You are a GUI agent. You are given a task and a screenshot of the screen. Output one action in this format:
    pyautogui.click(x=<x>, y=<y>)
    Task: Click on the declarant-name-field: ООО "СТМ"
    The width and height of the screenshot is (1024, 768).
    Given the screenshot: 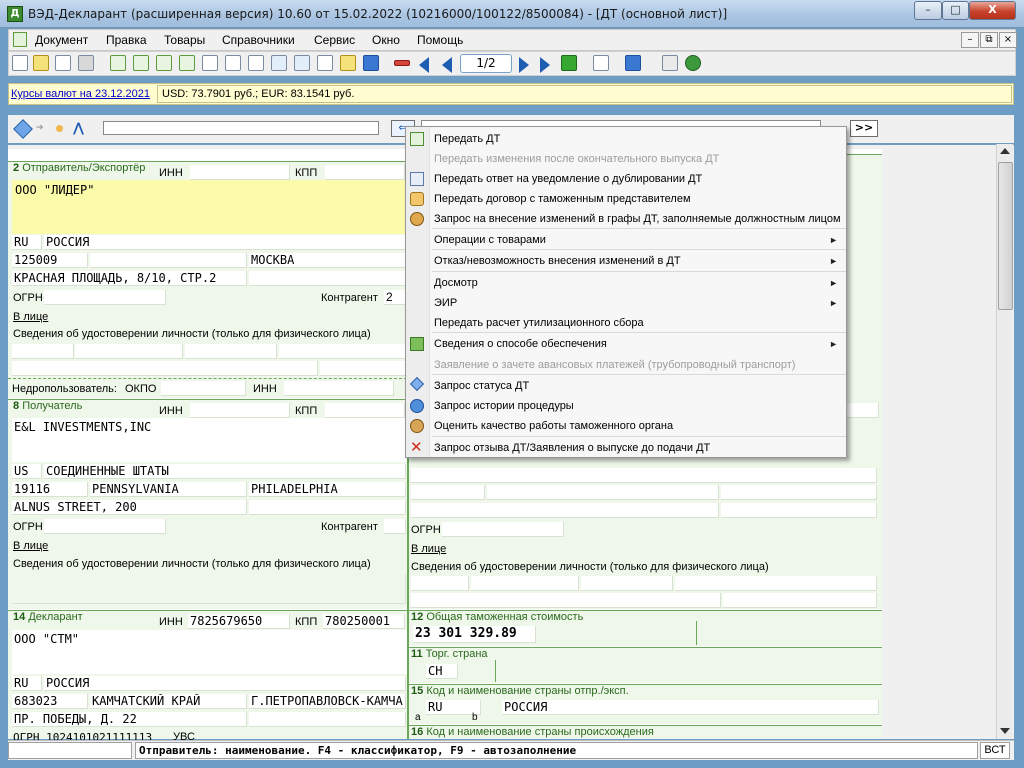 What is the action you would take?
    pyautogui.click(x=209, y=652)
    